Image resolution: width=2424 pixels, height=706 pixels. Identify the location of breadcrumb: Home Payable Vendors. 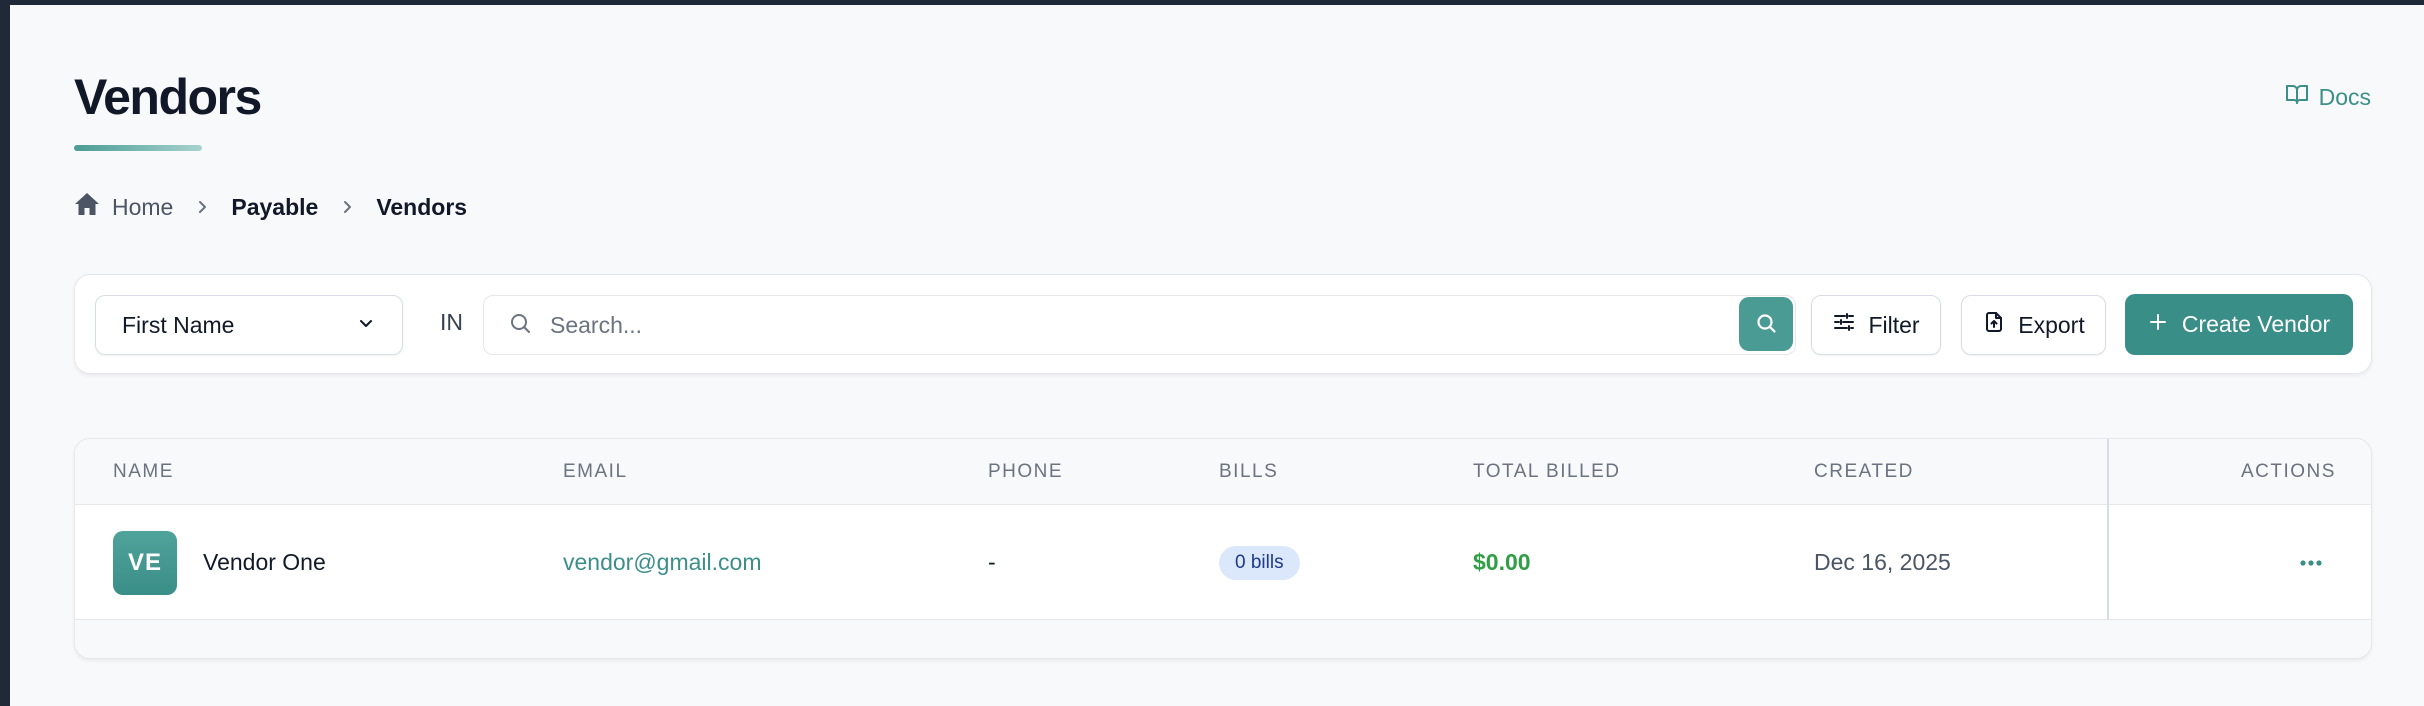
(270, 207).